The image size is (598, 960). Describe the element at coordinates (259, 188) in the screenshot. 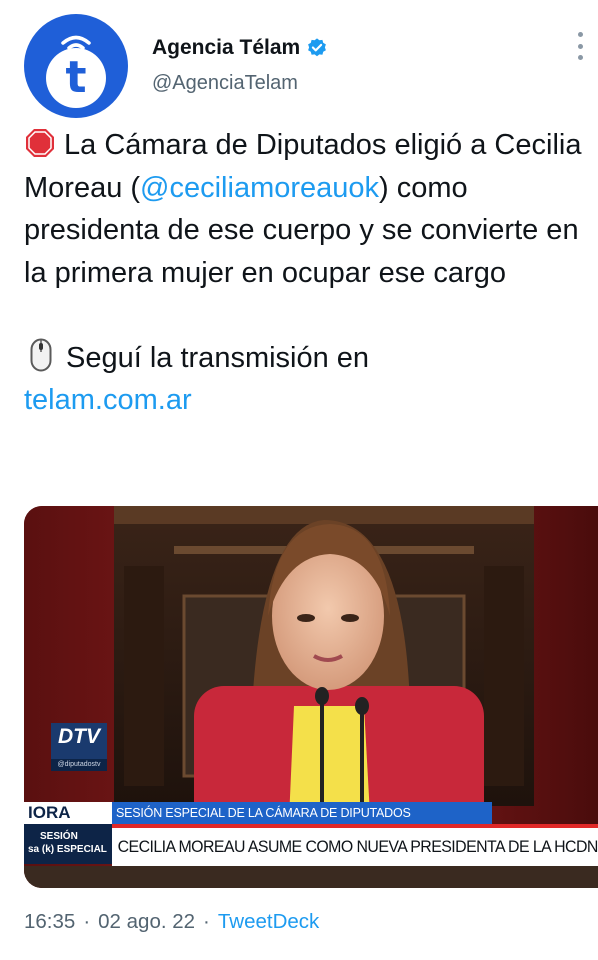

I see `mention-link: @ceciliamoreauok` at that location.